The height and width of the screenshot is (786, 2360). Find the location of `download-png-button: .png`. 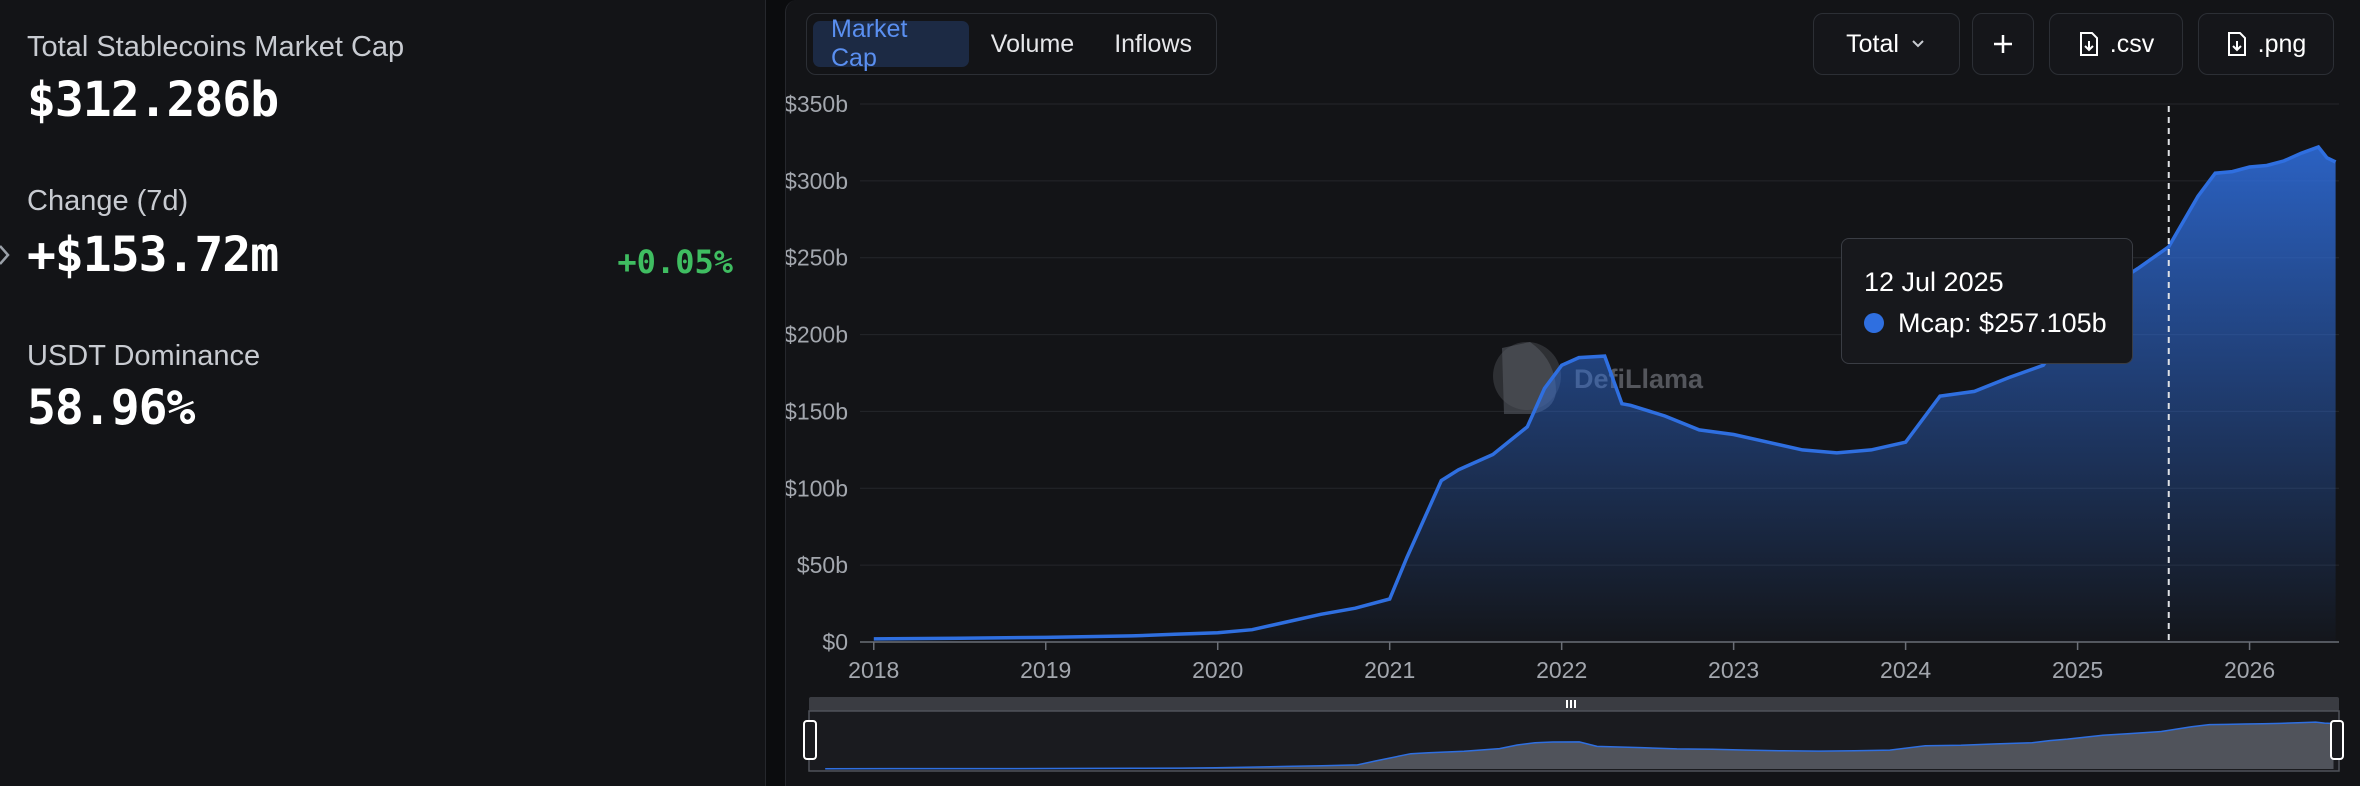

download-png-button: .png is located at coordinates (2266, 44).